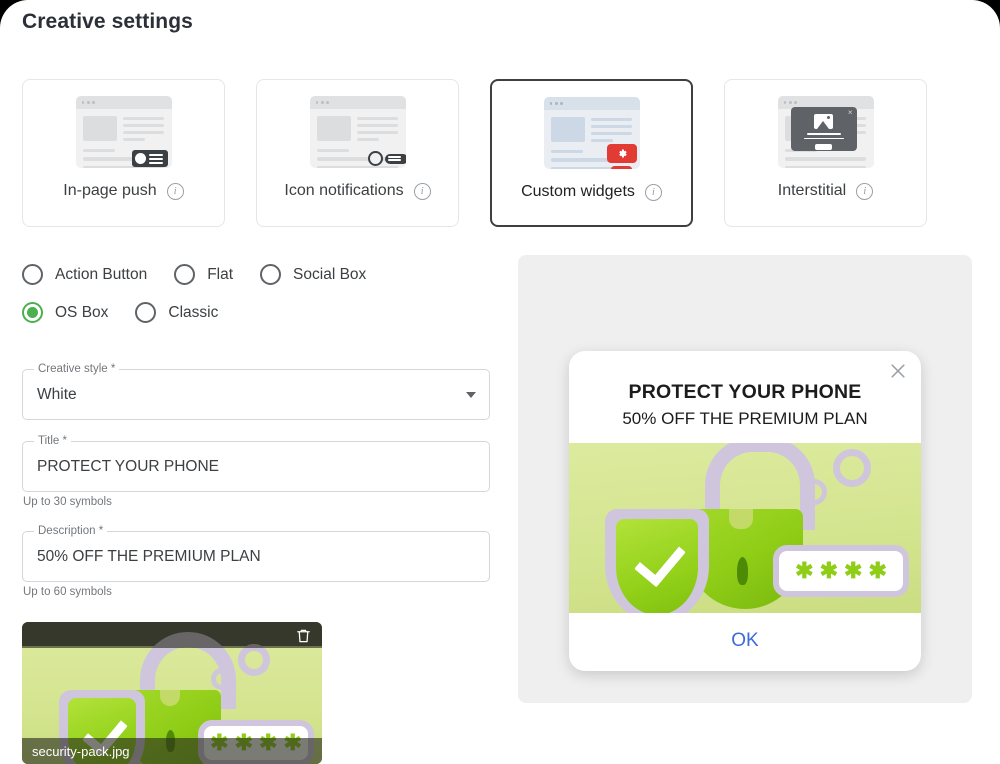  Describe the element at coordinates (67, 502) in the screenshot. I see `title-hint: Up to 30 symbols` at that location.